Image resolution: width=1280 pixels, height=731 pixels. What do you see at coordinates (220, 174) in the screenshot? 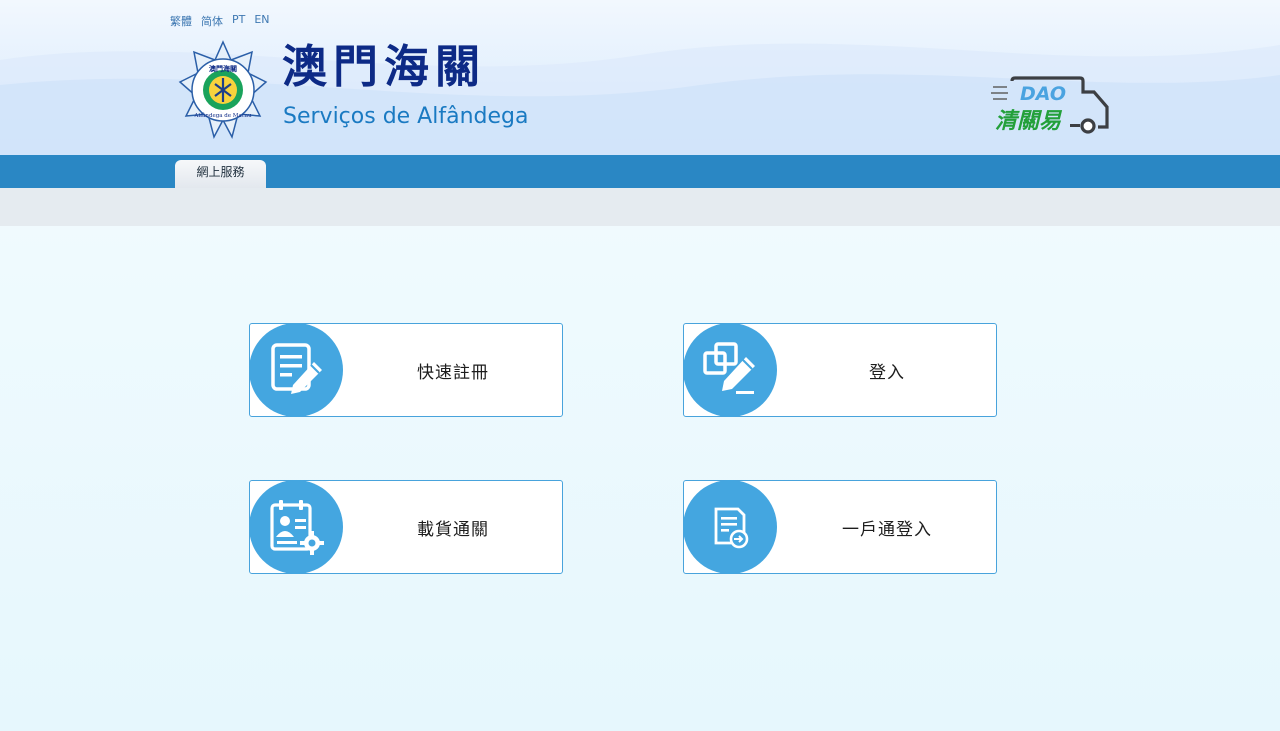
I see `tab-online-services: 網上服務` at bounding box center [220, 174].